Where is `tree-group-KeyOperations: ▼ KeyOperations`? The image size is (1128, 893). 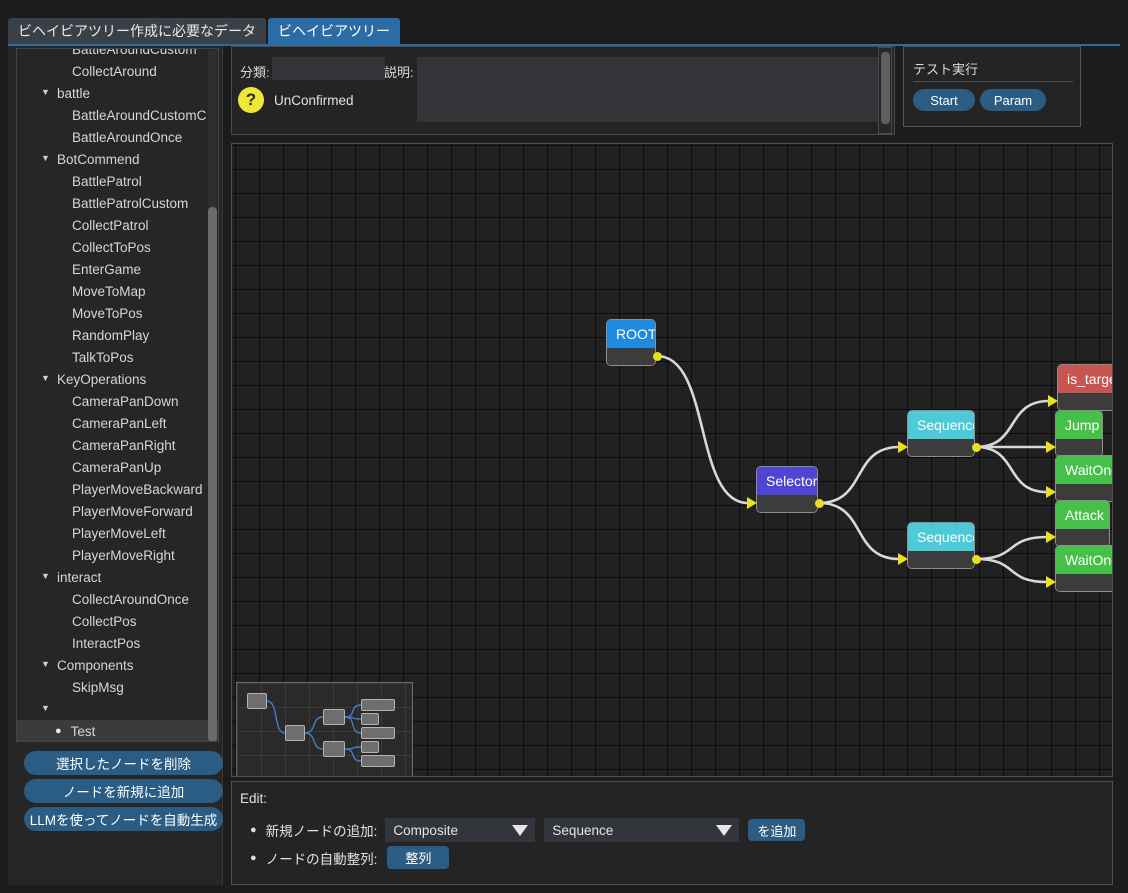 tree-group-KeyOperations: ▼ KeyOperations is located at coordinates (117, 379).